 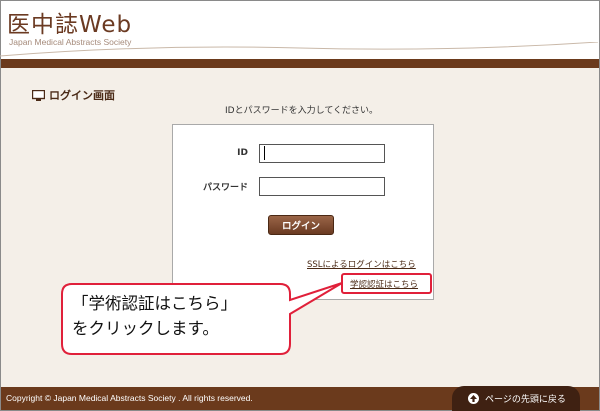 I want to click on login-instruction: IDとパスワードを入力してください。, so click(x=302, y=111).